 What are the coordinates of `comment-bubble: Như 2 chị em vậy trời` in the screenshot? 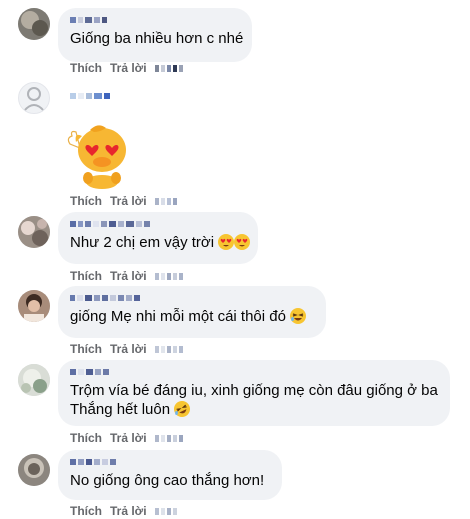 It's located at (158, 238).